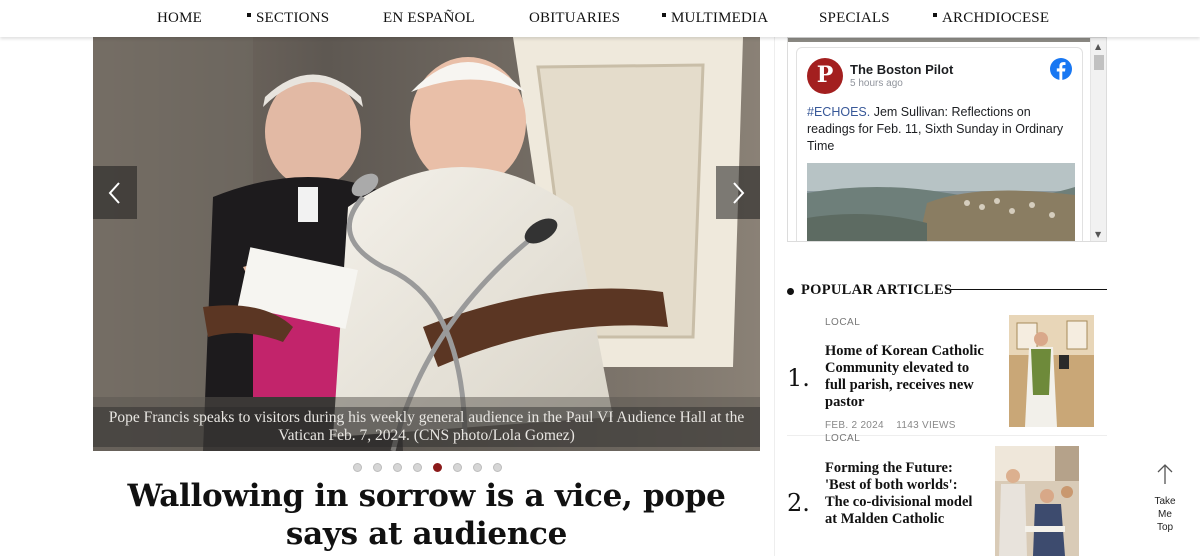 Image resolution: width=1200 pixels, height=556 pixels. What do you see at coordinates (790, 291) in the screenshot?
I see `bullet-icon` at bounding box center [790, 291].